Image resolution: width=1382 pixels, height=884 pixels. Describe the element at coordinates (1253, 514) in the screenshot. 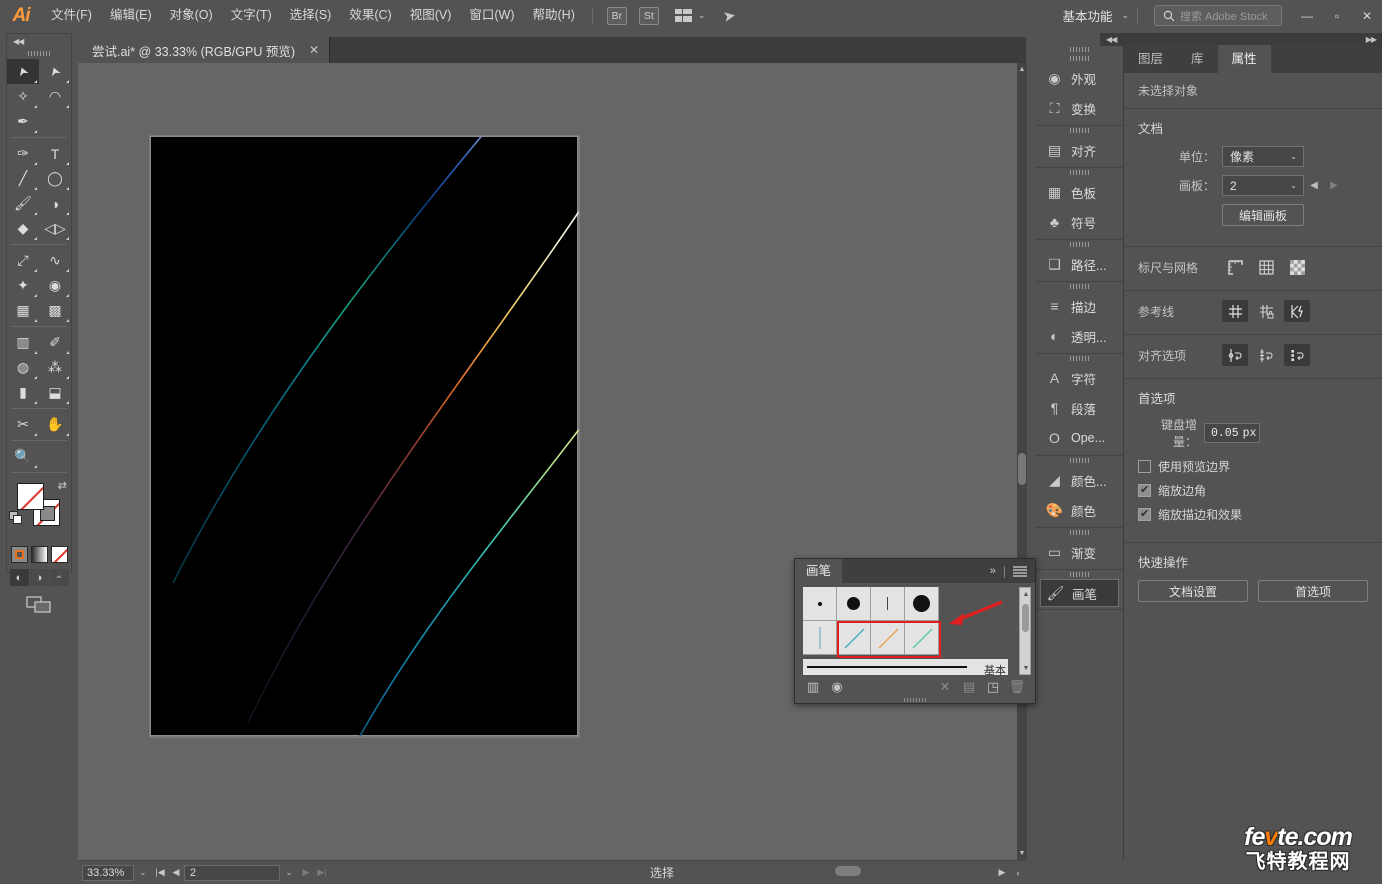

I see `preference-row-2: 缩放描边和效果` at that location.